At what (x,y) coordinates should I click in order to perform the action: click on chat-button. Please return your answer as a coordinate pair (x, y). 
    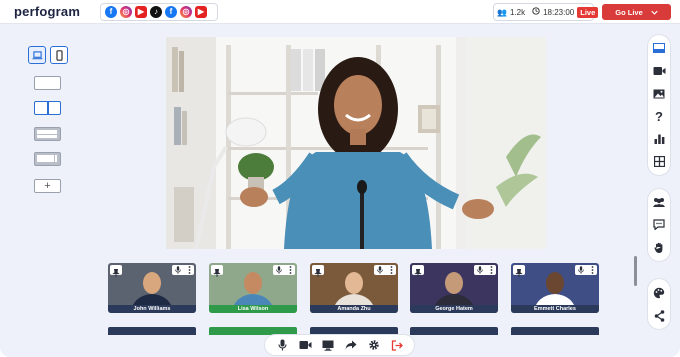
    Looking at the image, I should click on (659, 225).